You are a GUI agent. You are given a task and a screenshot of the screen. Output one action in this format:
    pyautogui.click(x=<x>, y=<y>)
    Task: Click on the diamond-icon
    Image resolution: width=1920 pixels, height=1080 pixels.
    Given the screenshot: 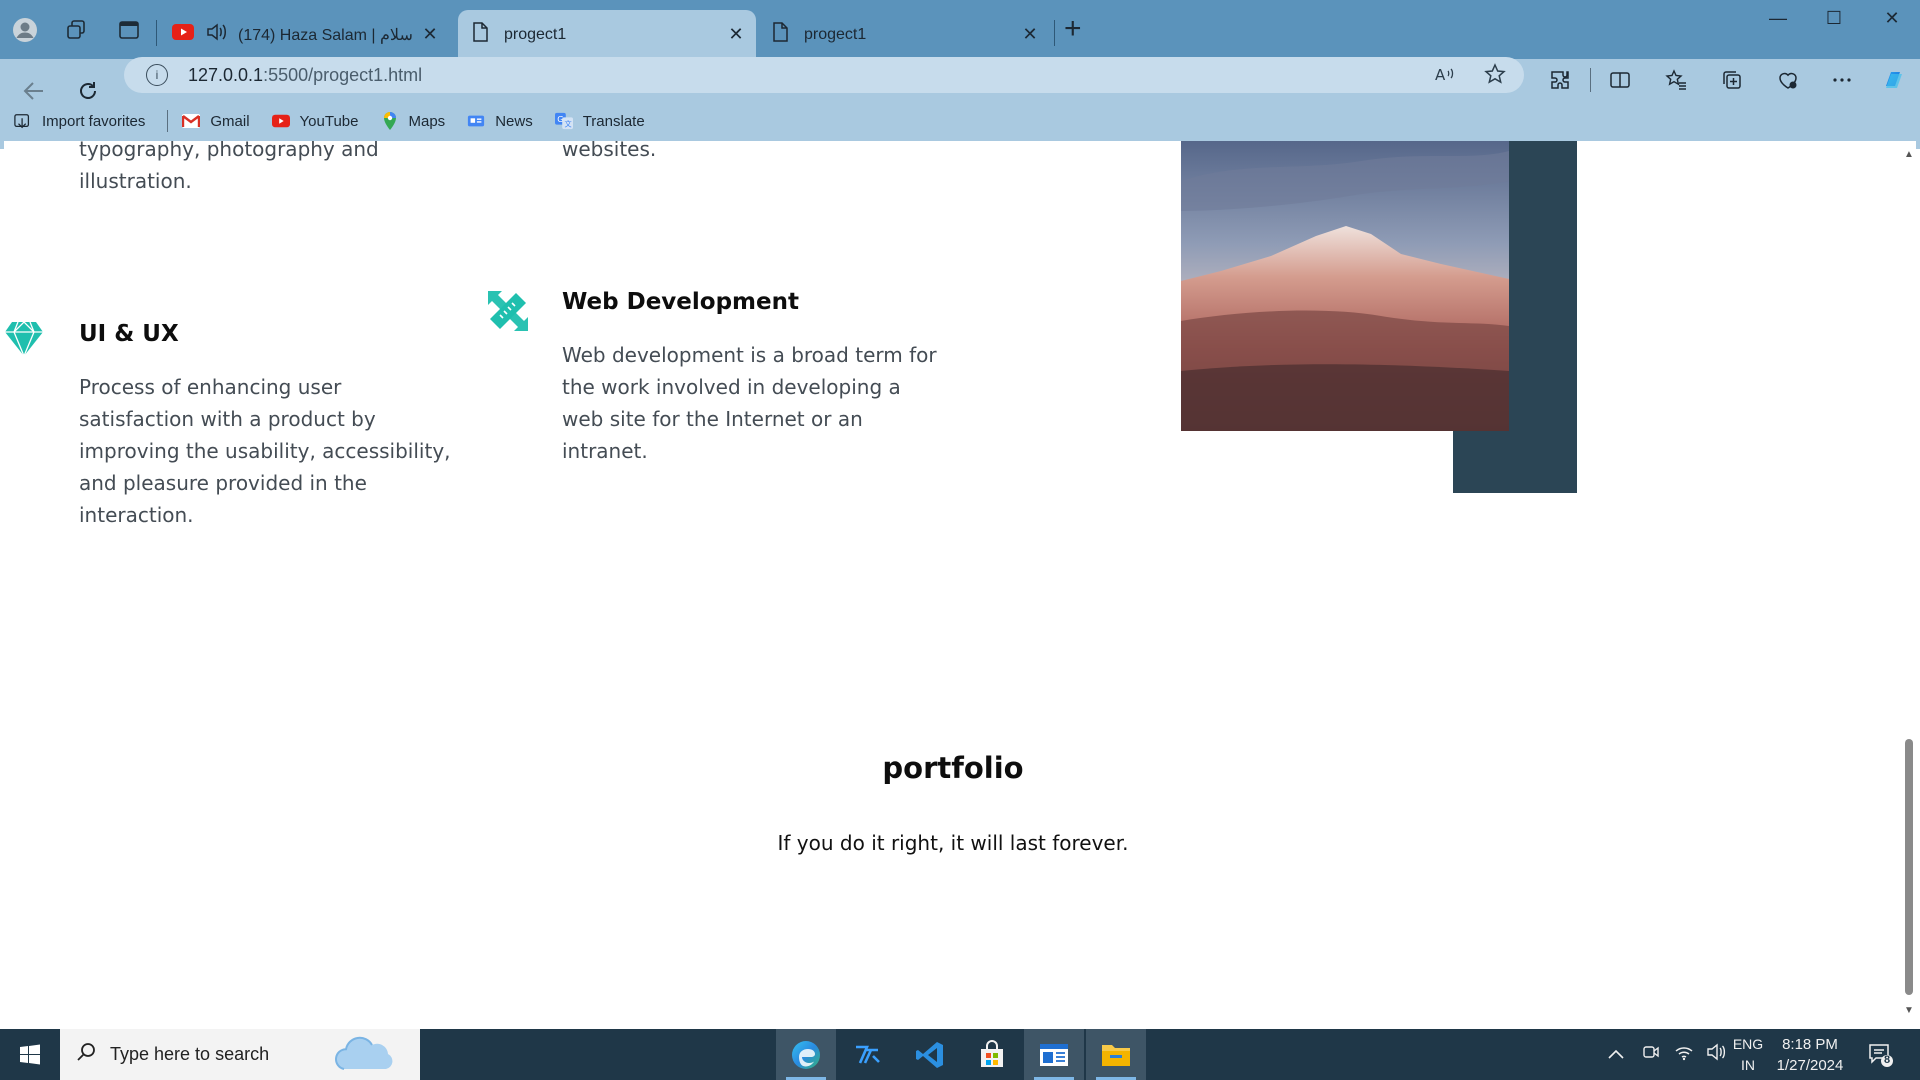 What is the action you would take?
    pyautogui.click(x=24, y=341)
    